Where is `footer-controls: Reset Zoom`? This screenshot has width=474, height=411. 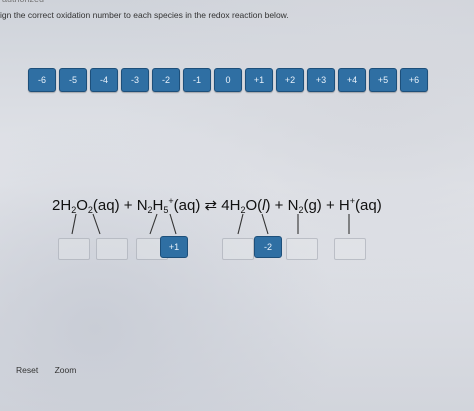
footer-controls: Reset Zoom is located at coordinates (53, 370).